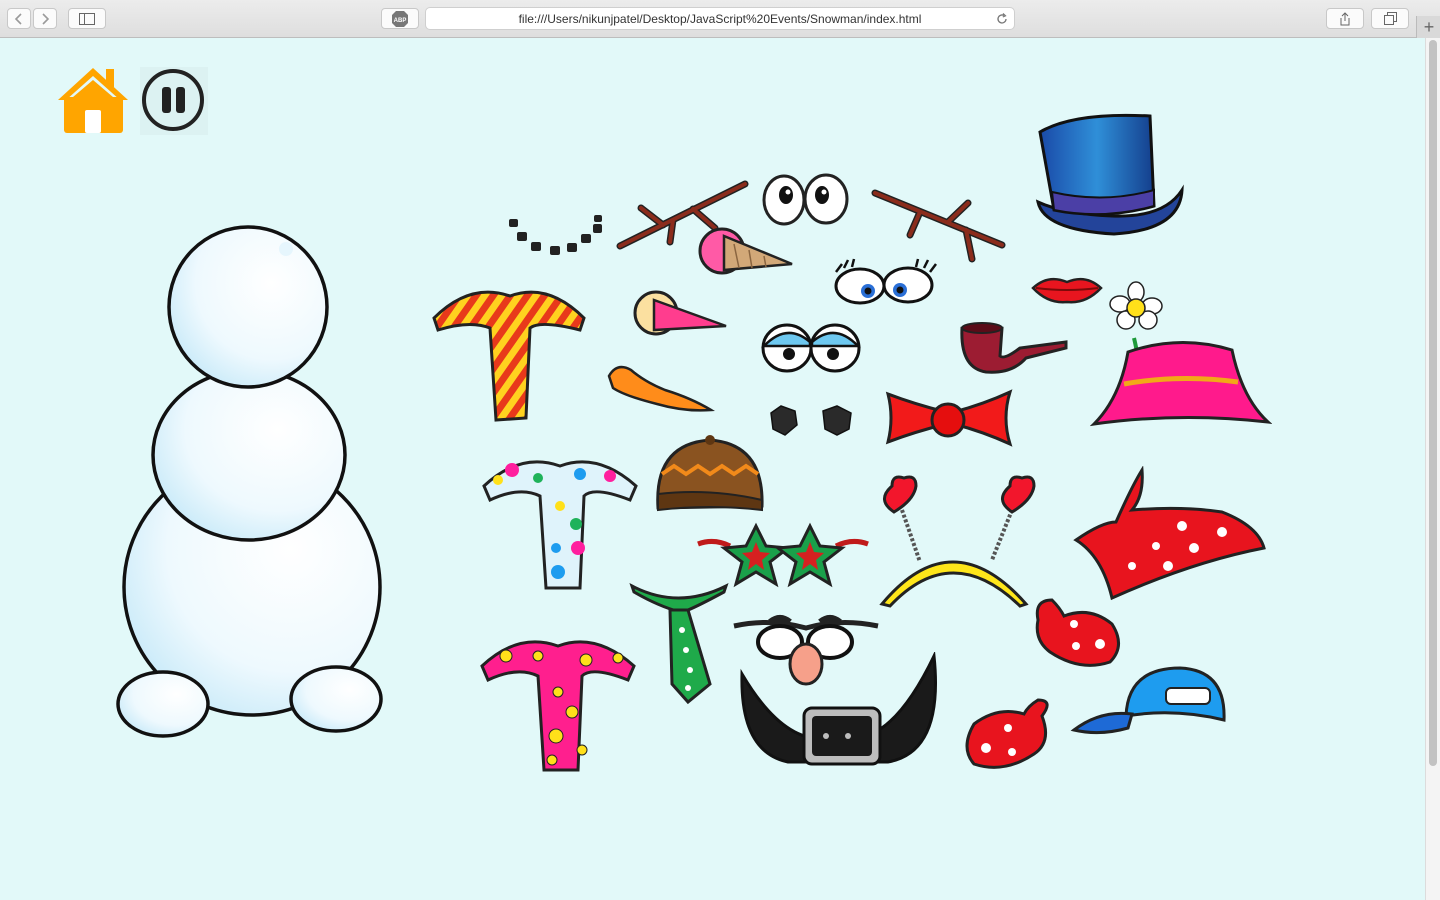 This screenshot has width=1440, height=900. Describe the element at coordinates (811, 421) in the screenshot. I see `coal-eyes` at that location.